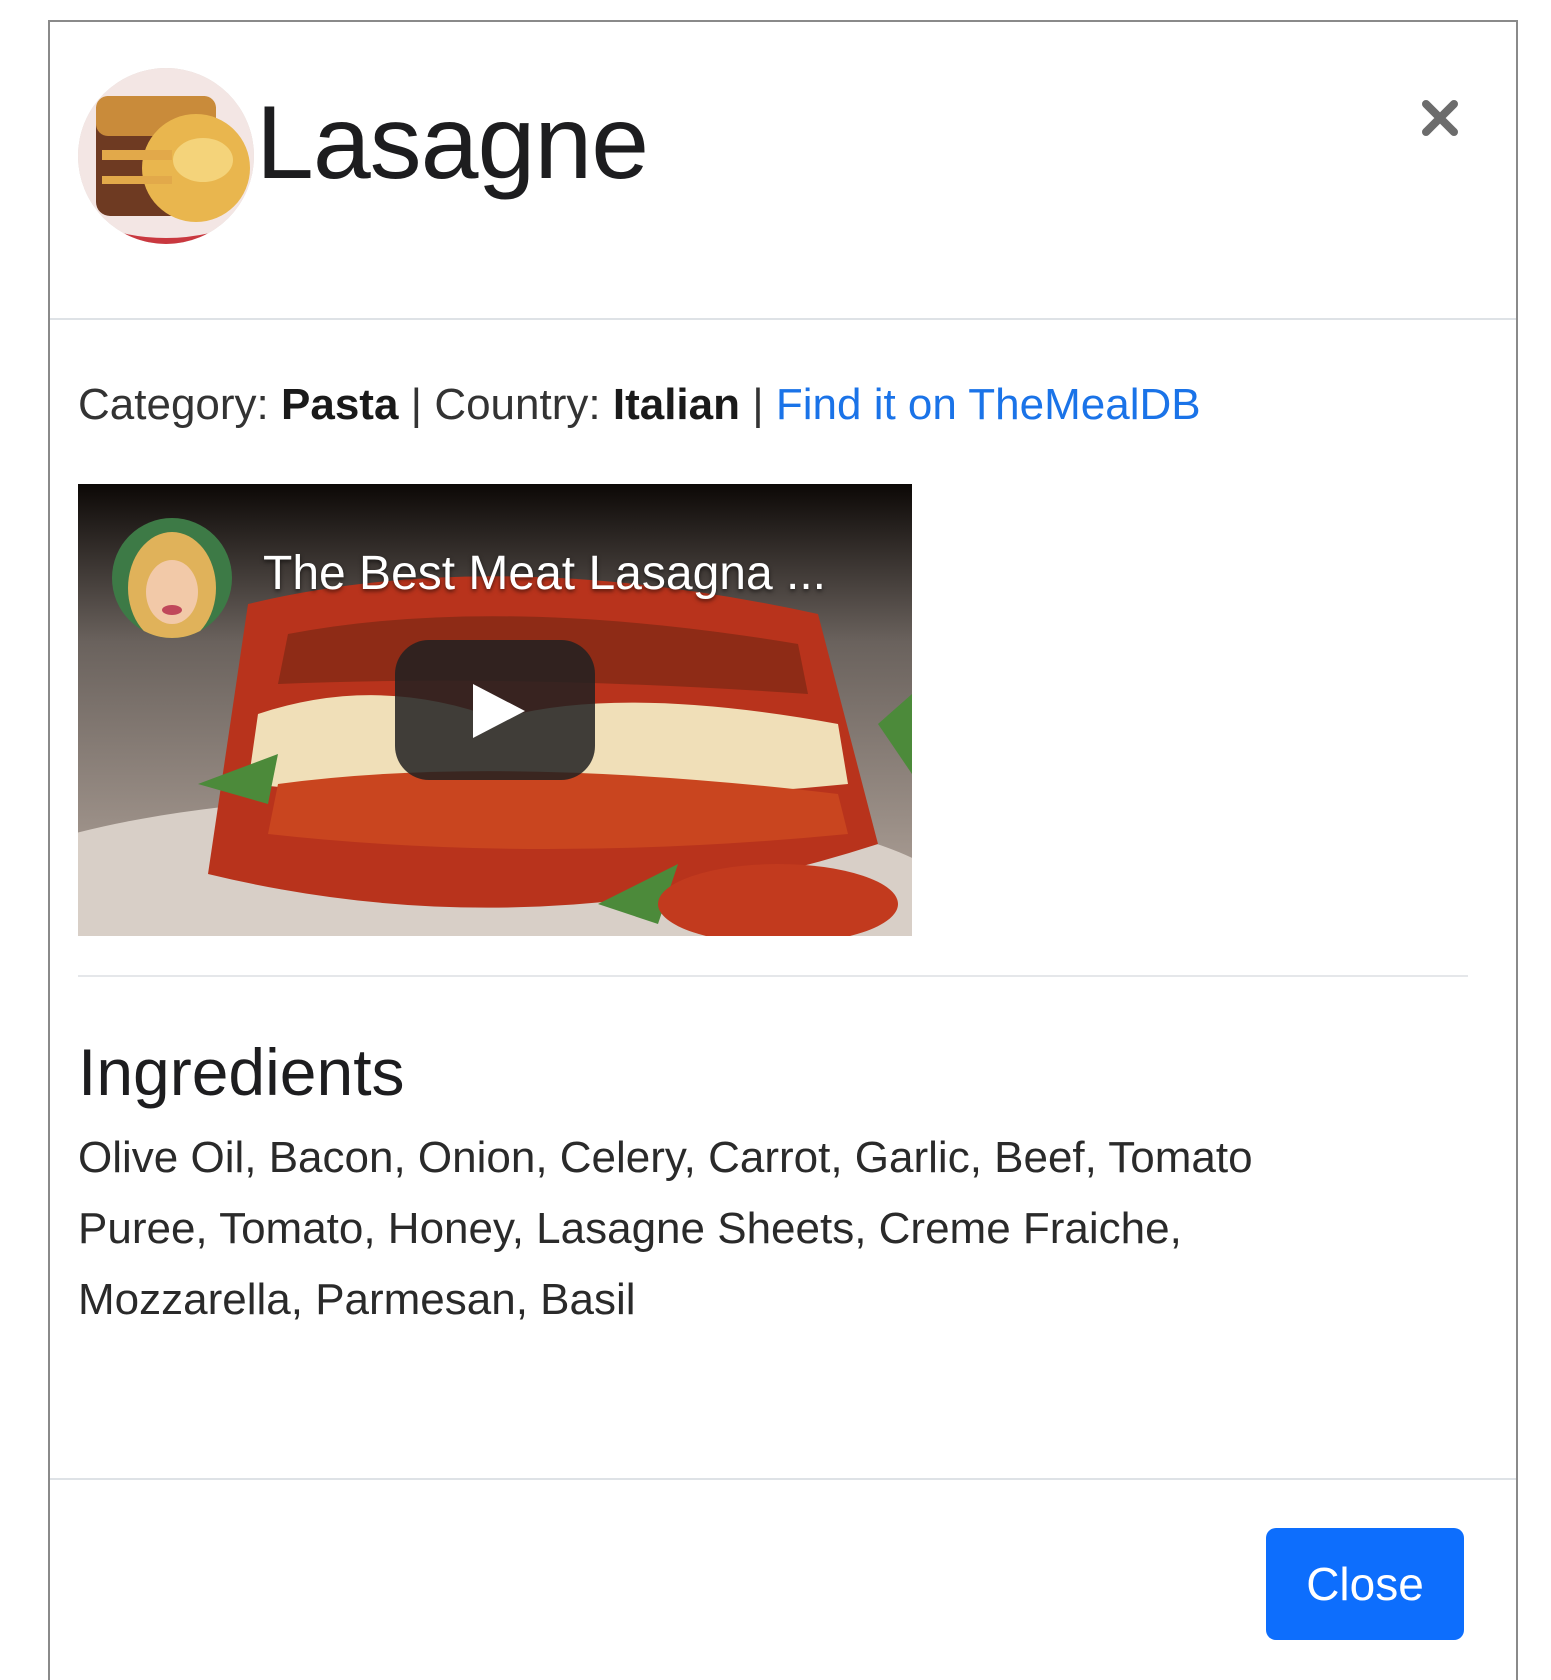 The image size is (1551, 1680). I want to click on category-label: Category:, so click(173, 404).